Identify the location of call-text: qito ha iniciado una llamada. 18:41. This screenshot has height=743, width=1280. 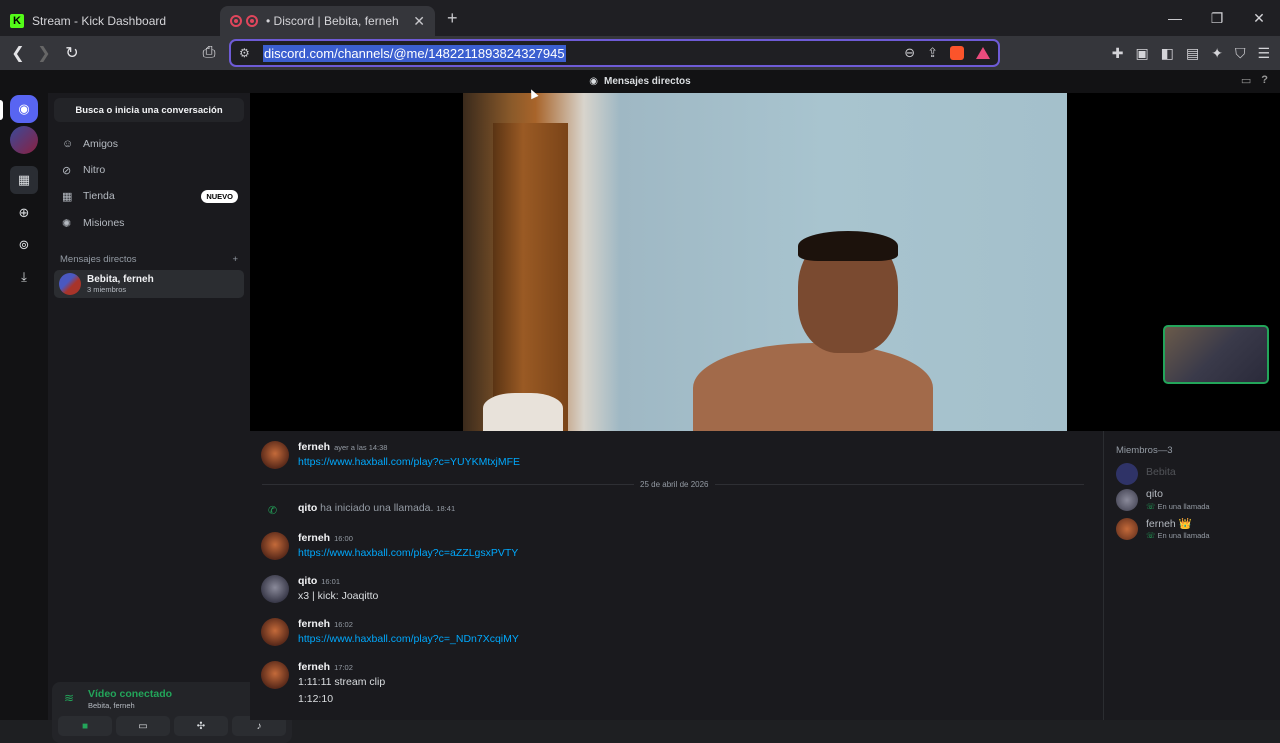
(376, 508).